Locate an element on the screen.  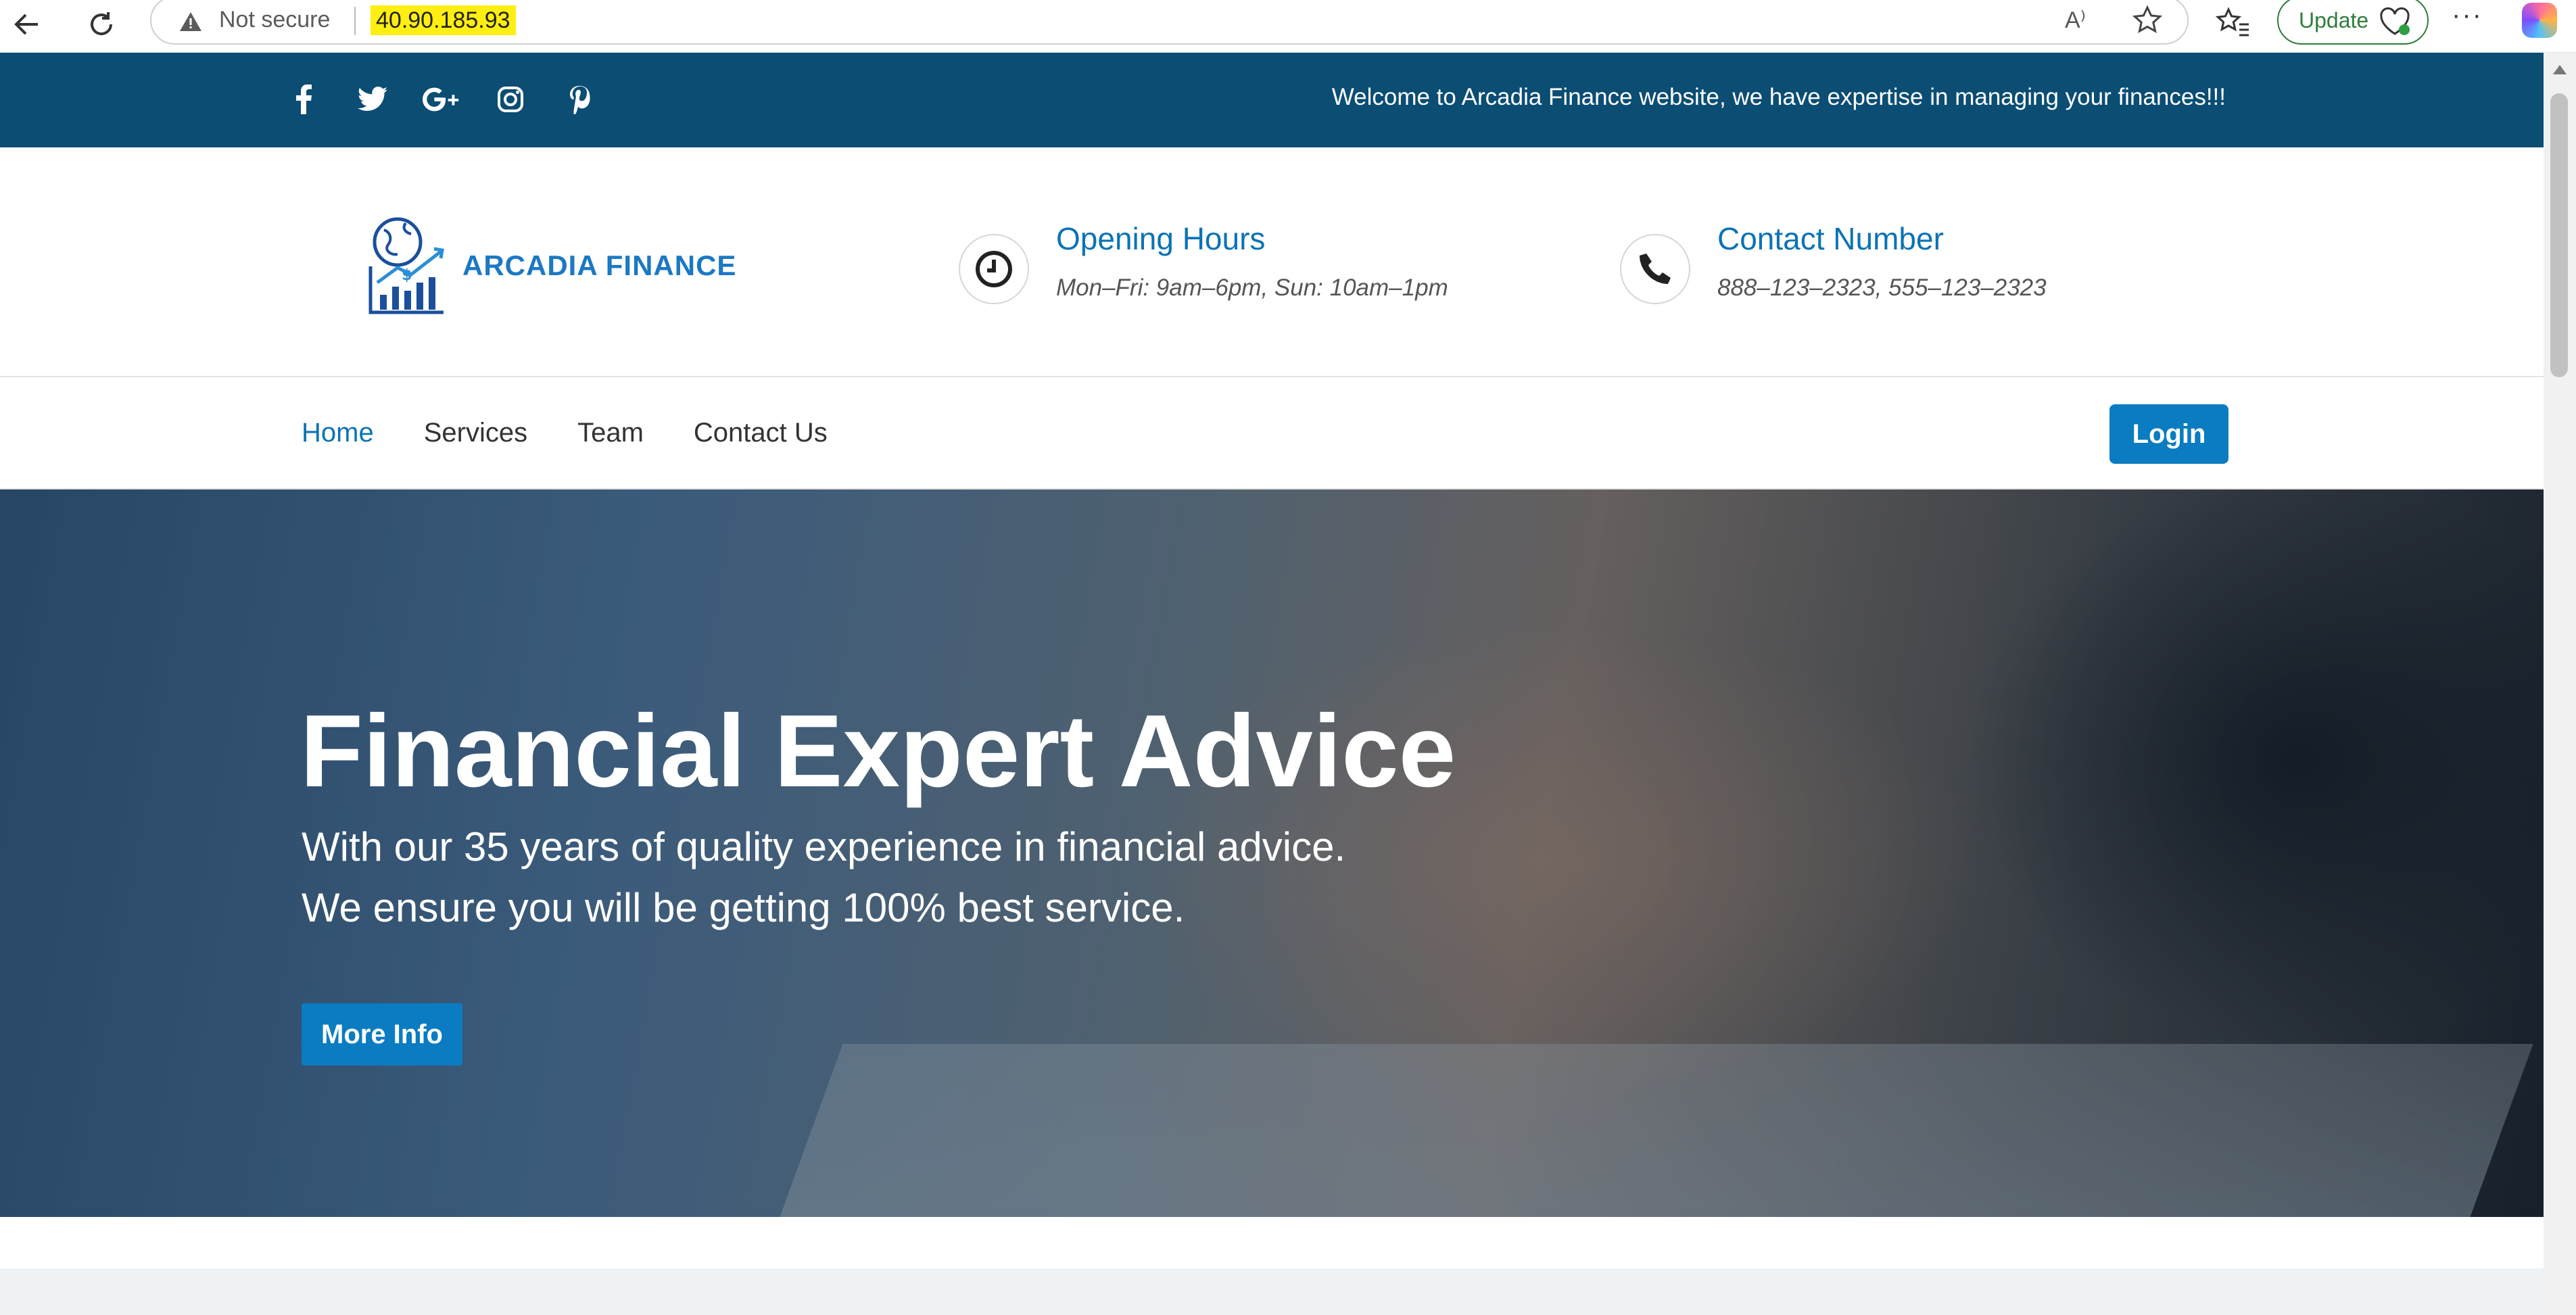
main-navigation: Home Services Team Contact Us Login is located at coordinates (1272, 434).